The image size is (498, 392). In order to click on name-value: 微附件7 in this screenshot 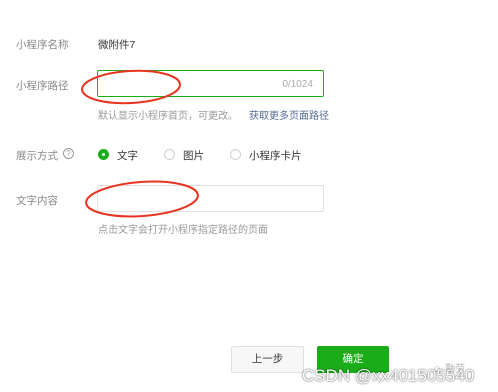, I will do `click(117, 45)`.